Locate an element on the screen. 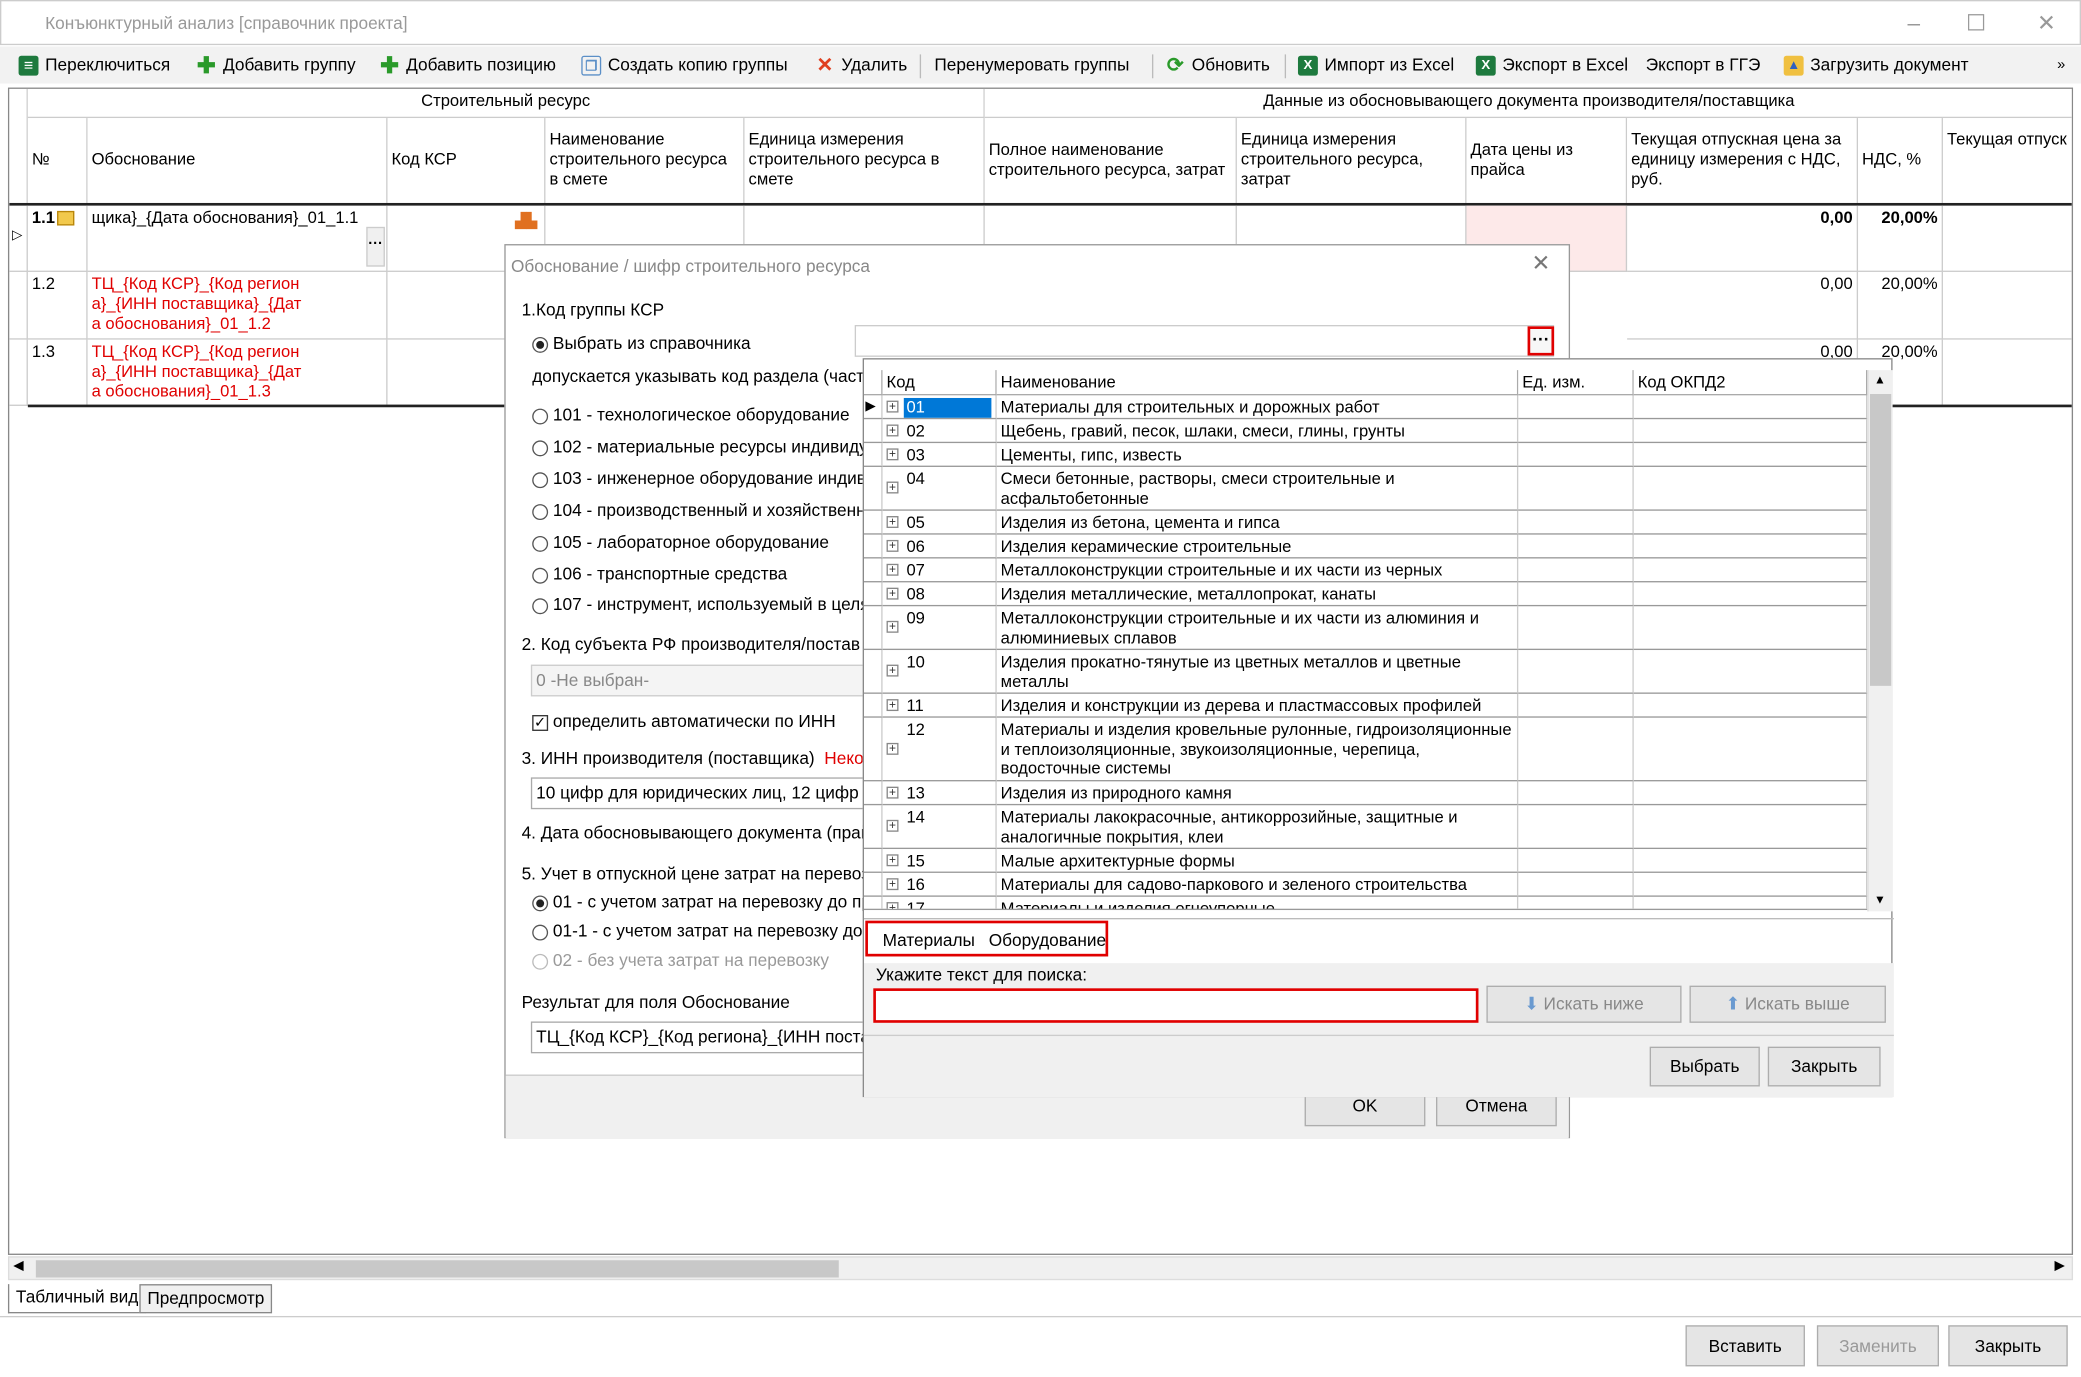 Image resolution: width=2081 pixels, height=1377 pixels. picker-code: +06 is located at coordinates (939, 546).